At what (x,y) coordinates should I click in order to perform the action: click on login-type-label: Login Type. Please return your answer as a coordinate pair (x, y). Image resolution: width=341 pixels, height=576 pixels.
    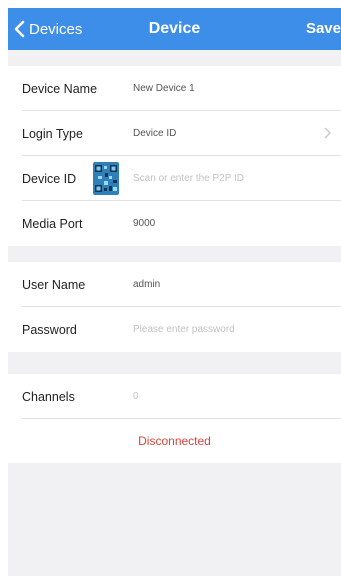
    Looking at the image, I should click on (52, 133).